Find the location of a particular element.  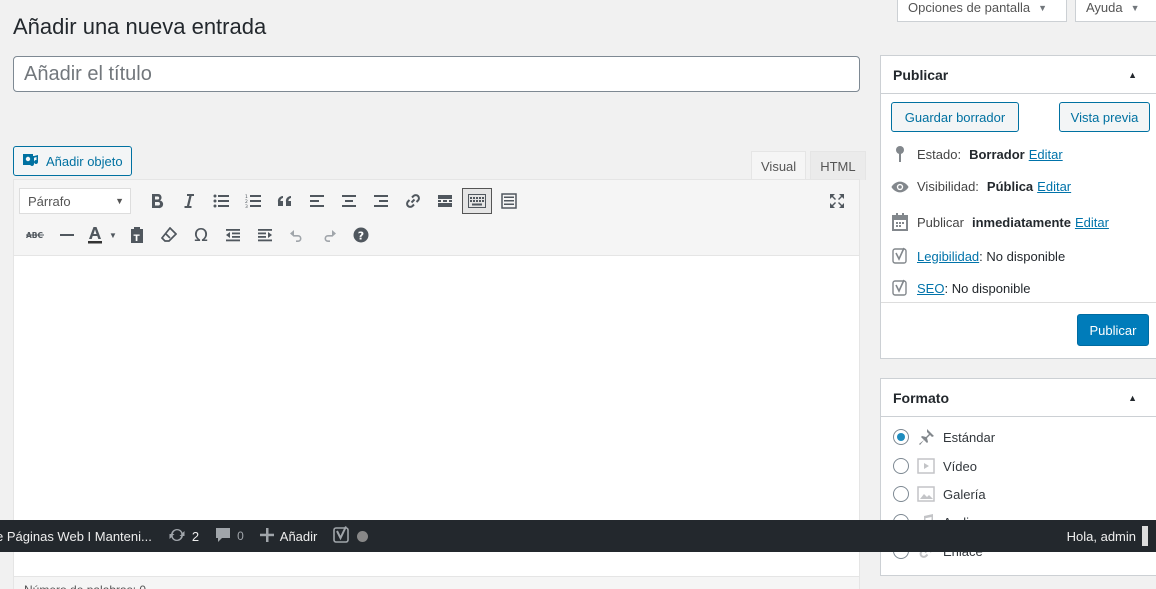

bullet-list-icon is located at coordinates (221, 201).